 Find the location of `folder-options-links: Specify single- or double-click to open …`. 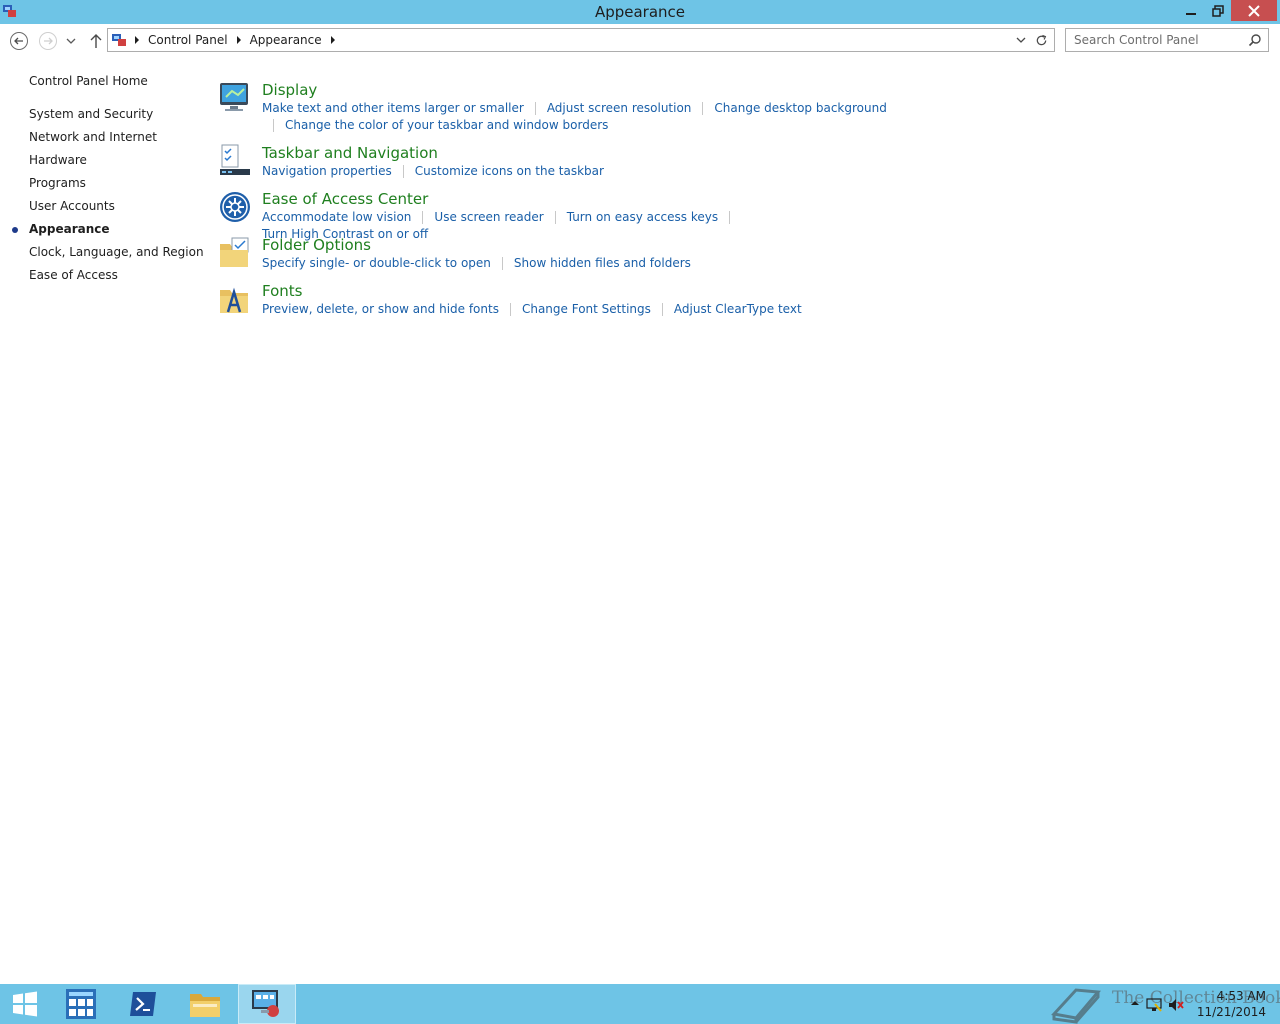

folder-options-links: Specify single- or double-click to open … is located at coordinates (582, 263).